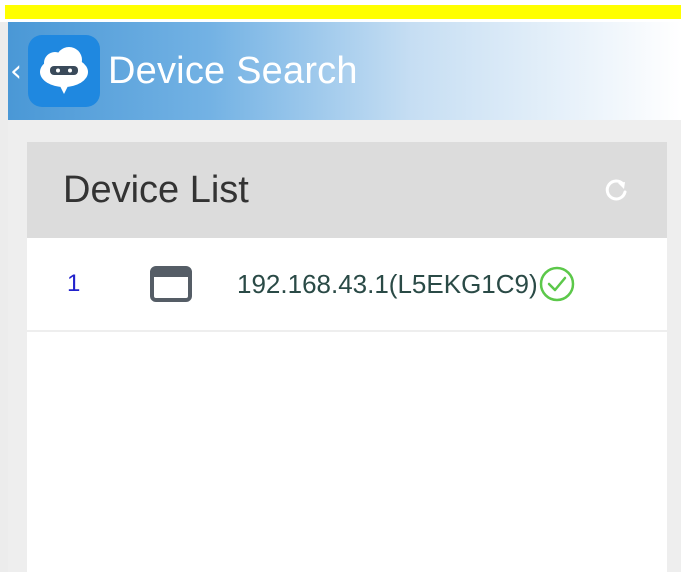 The image size is (681, 572). I want to click on status-strip, so click(340, 11).